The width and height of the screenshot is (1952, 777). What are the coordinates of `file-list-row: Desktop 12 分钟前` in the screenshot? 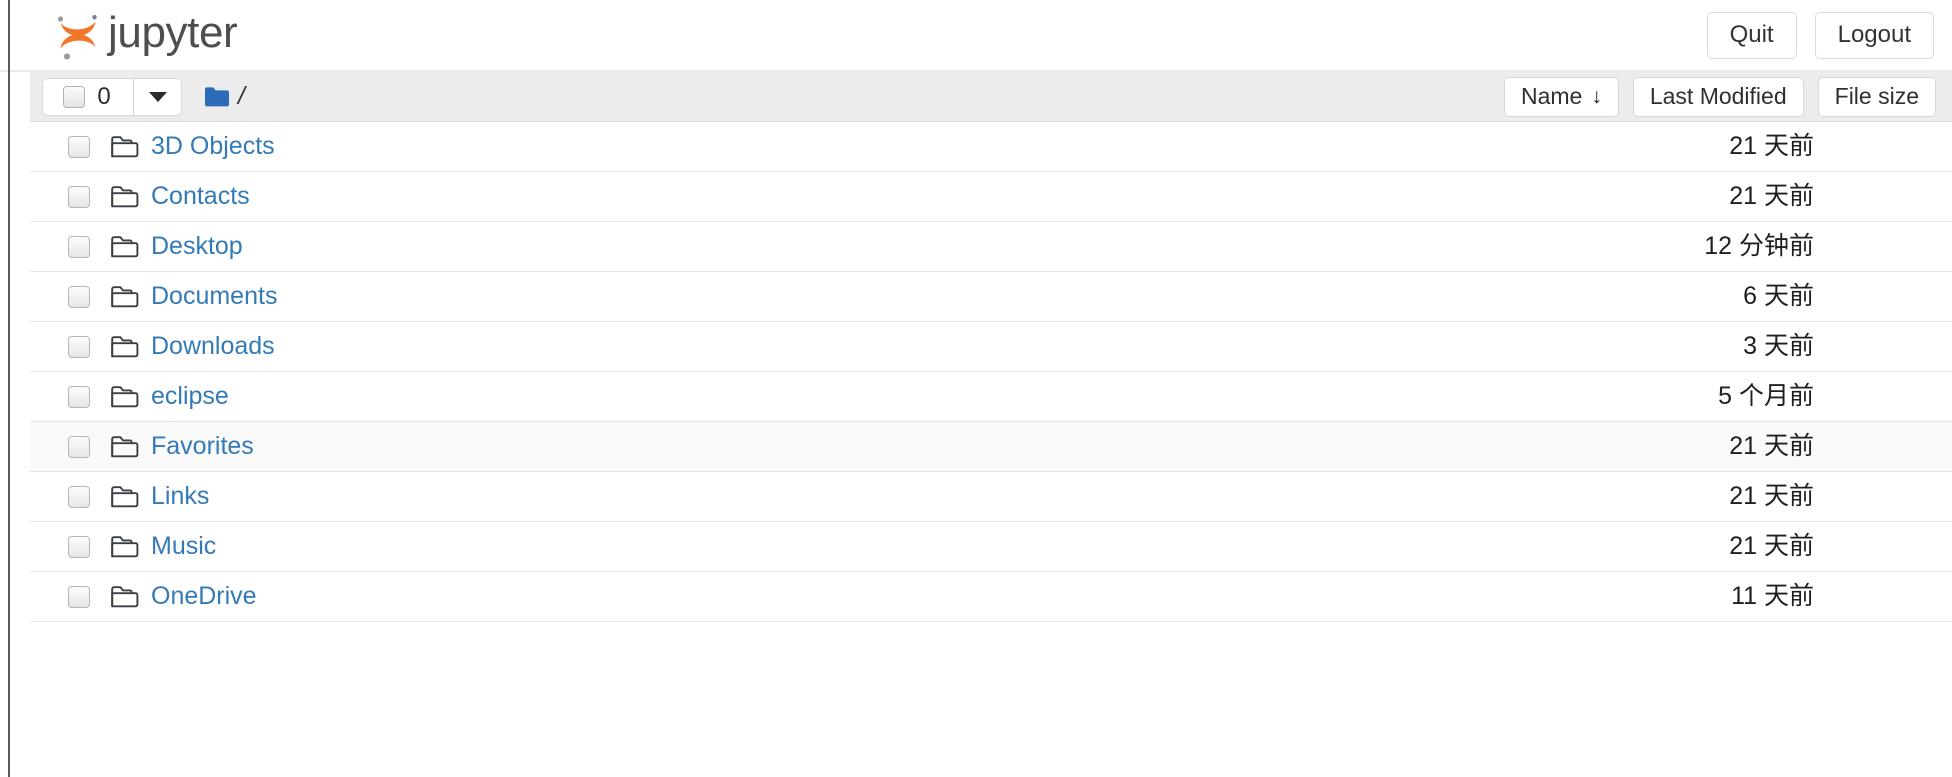 It's located at (991, 247).